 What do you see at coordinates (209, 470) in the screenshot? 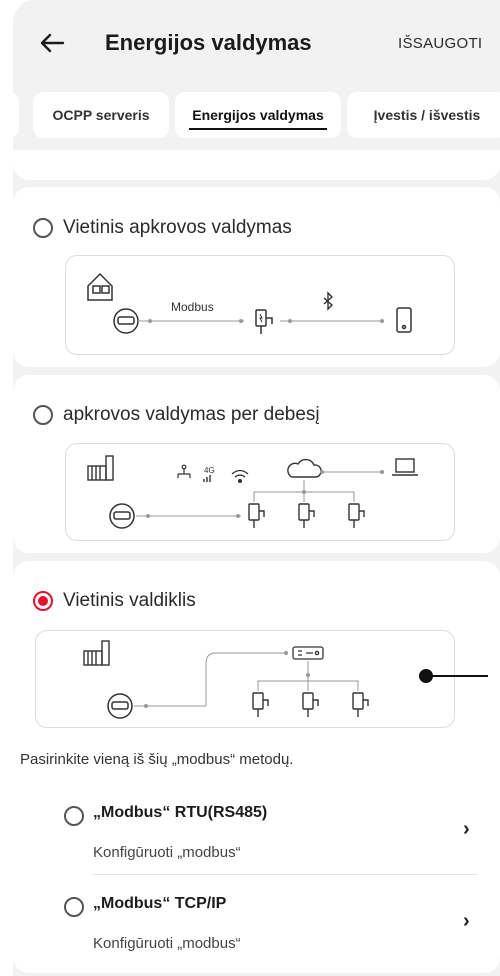
I see `network-4g-label: 4G` at bounding box center [209, 470].